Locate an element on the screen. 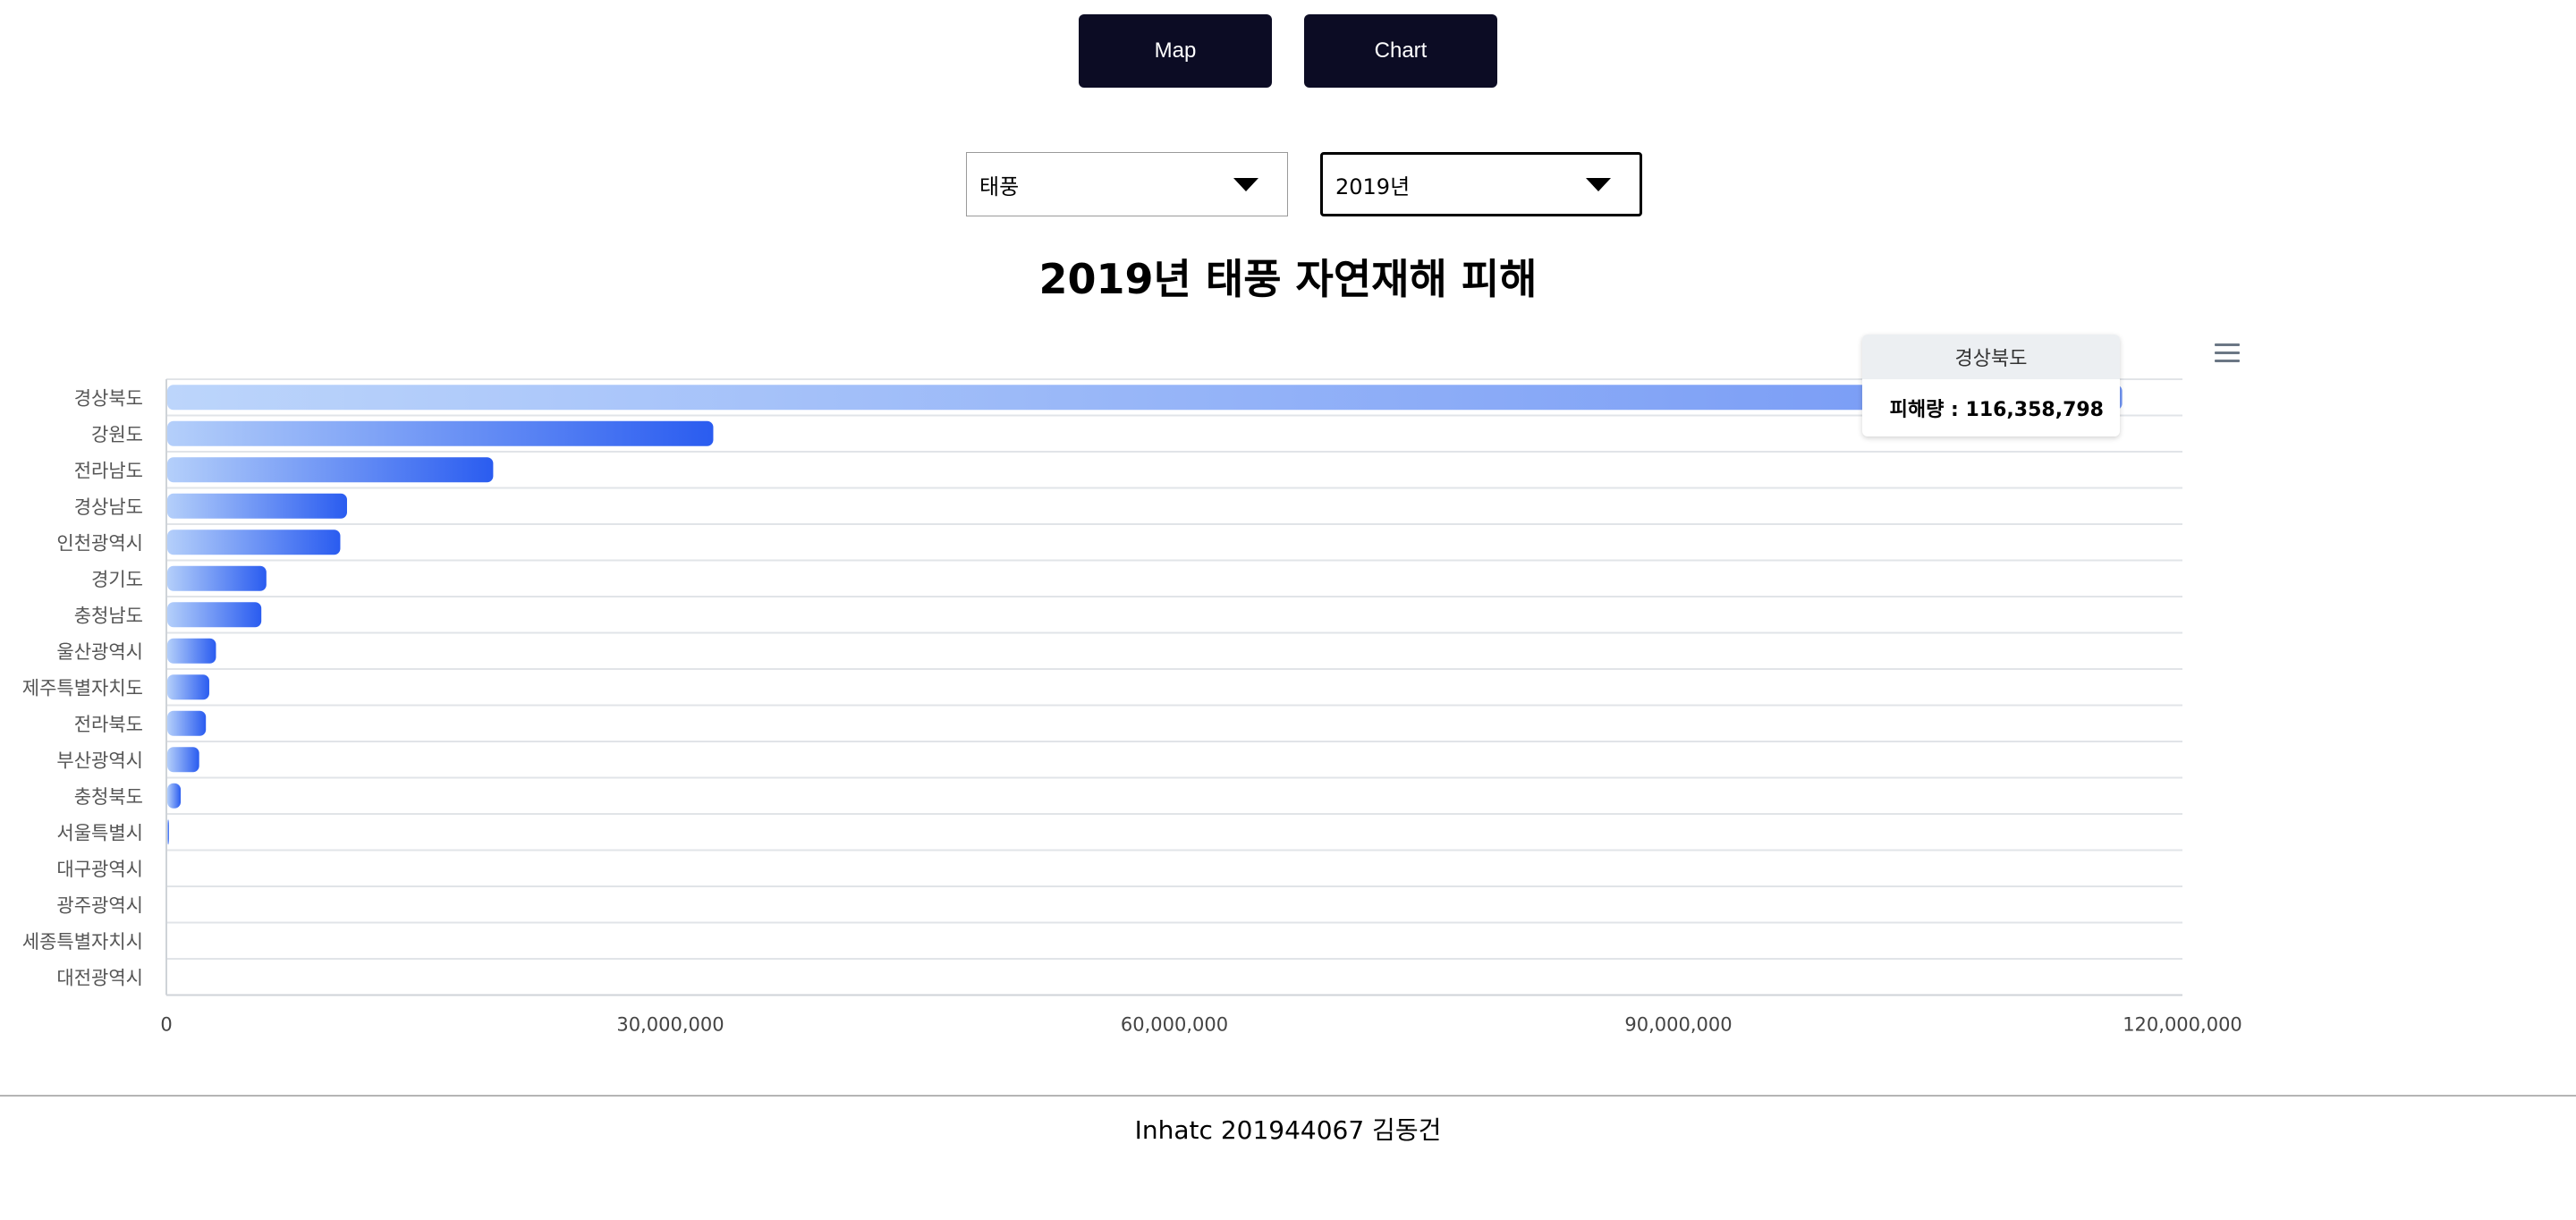 The height and width of the screenshot is (1220, 2576). category-label: 인천광역시 is located at coordinates (99, 543).